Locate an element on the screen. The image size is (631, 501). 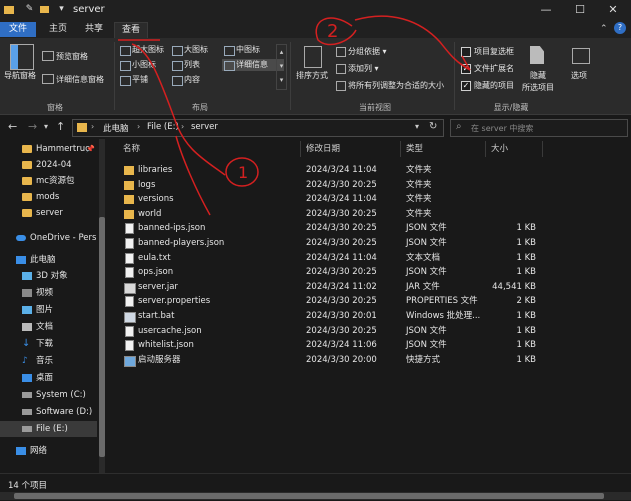
nav-item-music: ♪ 音乐 is located at coordinates (48, 361).